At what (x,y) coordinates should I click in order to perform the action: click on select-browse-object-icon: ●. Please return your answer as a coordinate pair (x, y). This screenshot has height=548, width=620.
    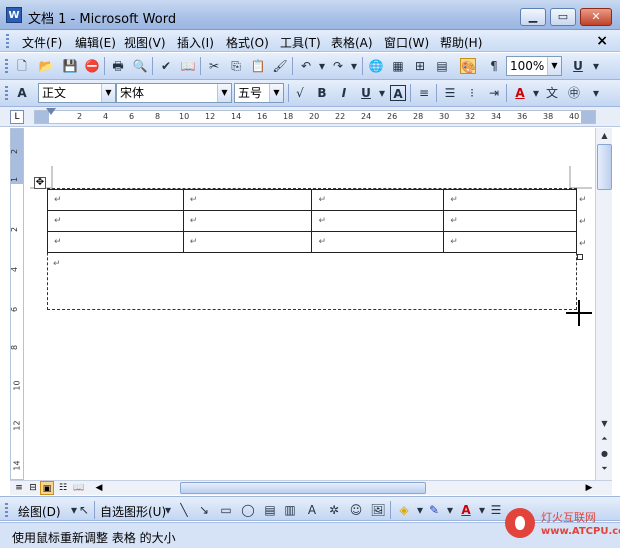
    Looking at the image, I should click on (604, 453).